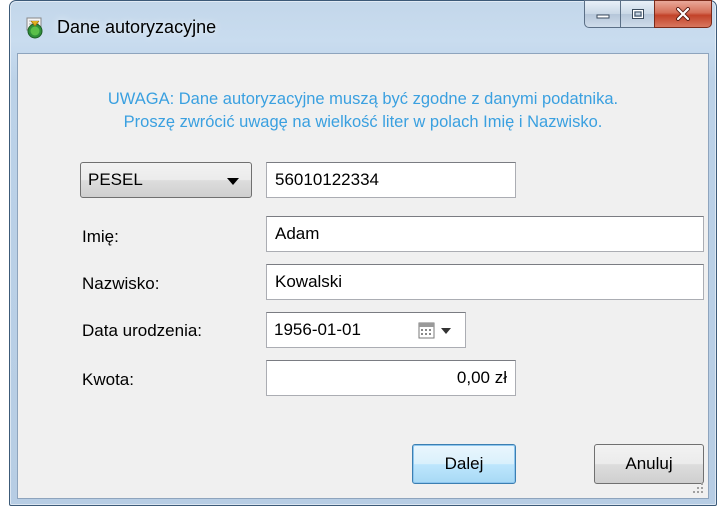 Image resolution: width=721 pixels, height=510 pixels. Describe the element at coordinates (34, 28) in the screenshot. I see `tax-app-icon` at that location.